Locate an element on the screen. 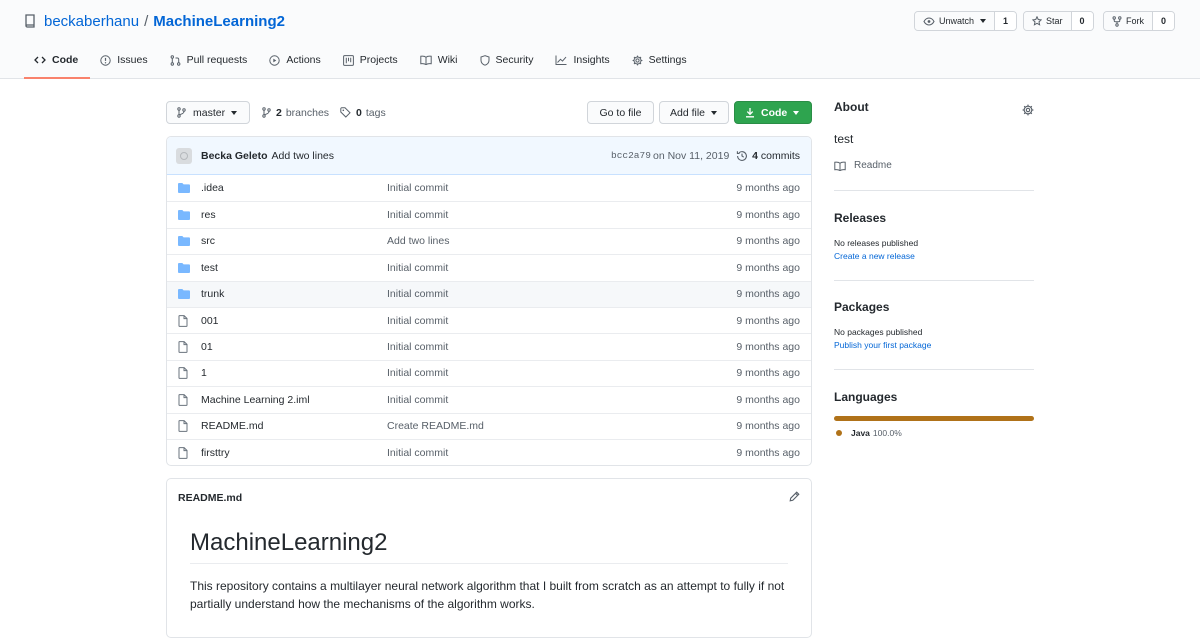 The image size is (1200, 638). play-icon is located at coordinates (275, 60).